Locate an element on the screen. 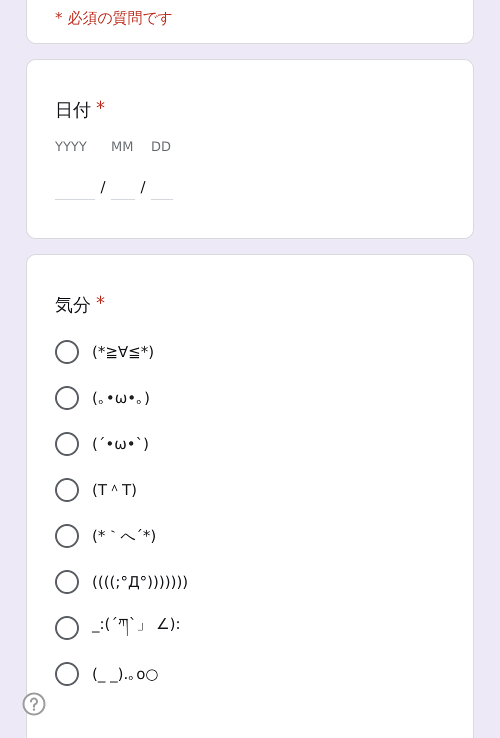  date-part-label: YYYY is located at coordinates (71, 147).